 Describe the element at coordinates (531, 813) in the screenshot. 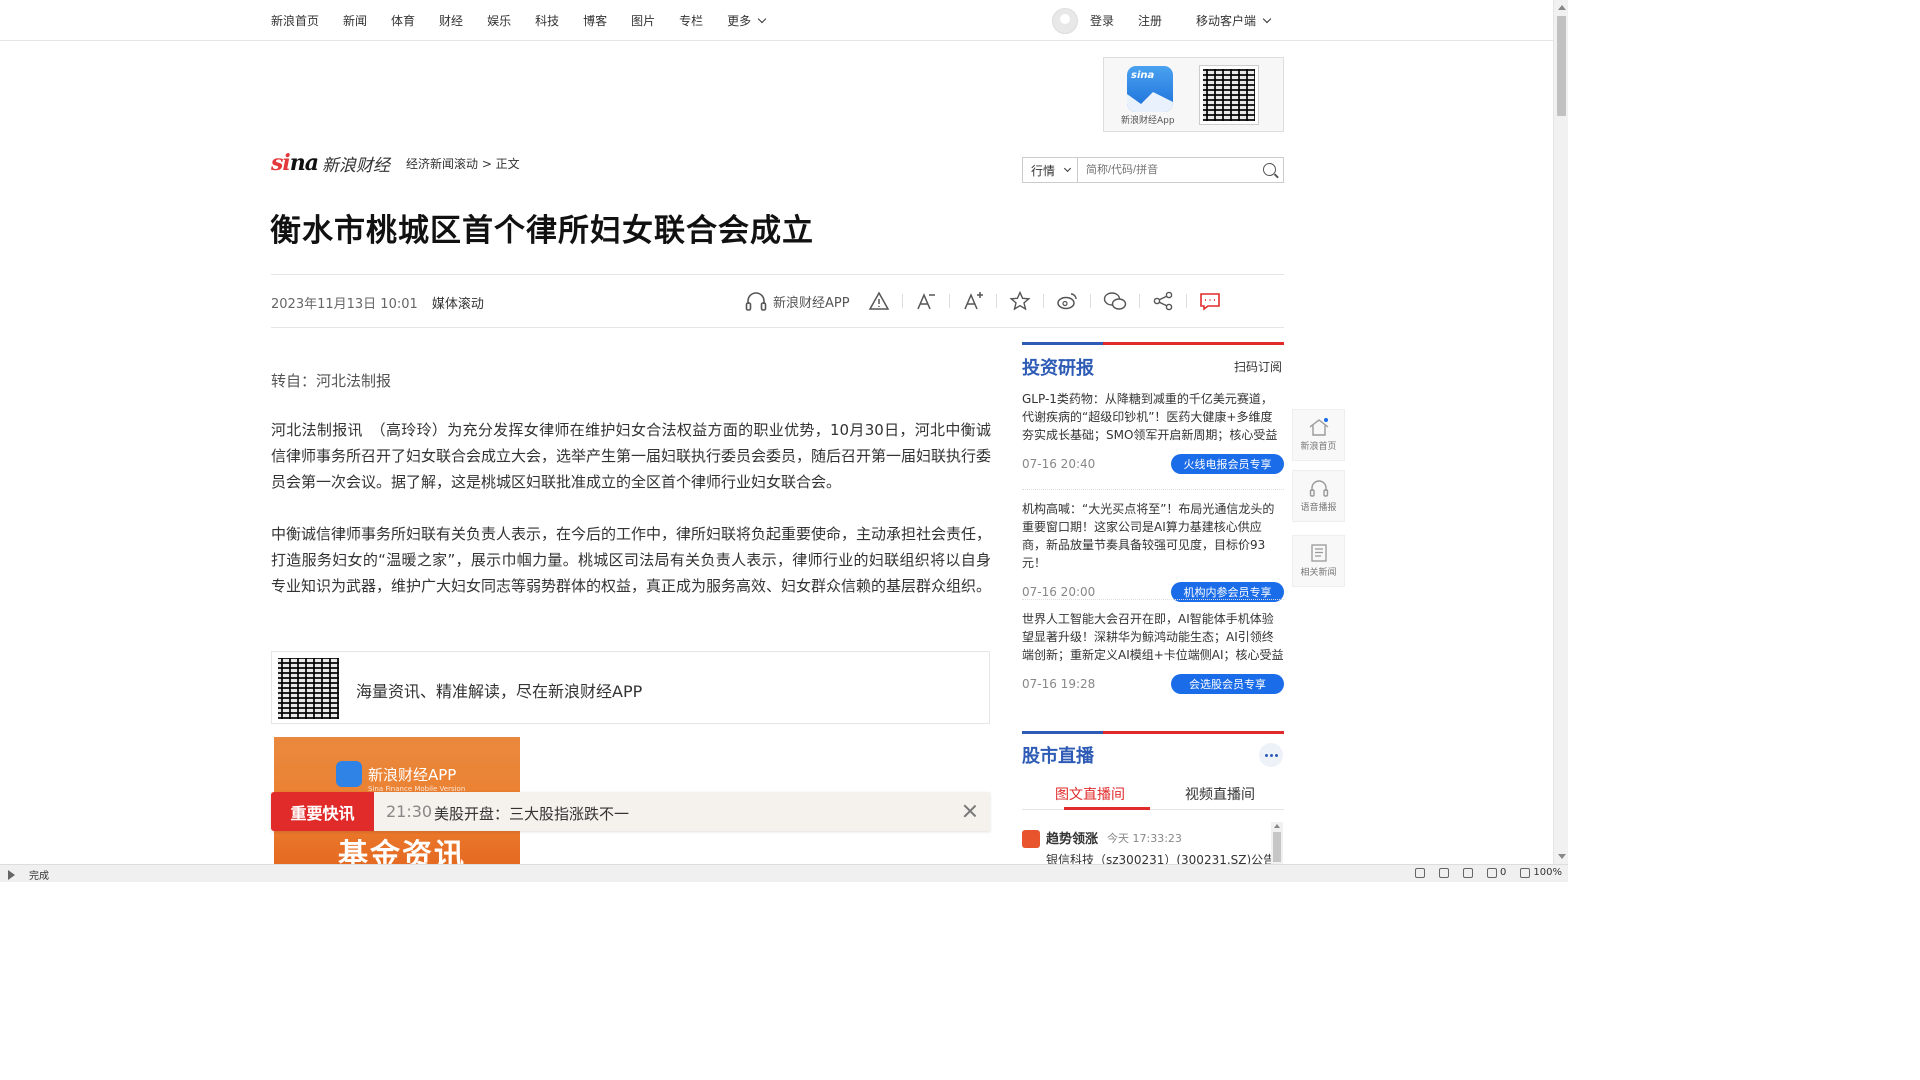

I see `breaking-text: 美股开盘：三大股指涨跌不一` at that location.